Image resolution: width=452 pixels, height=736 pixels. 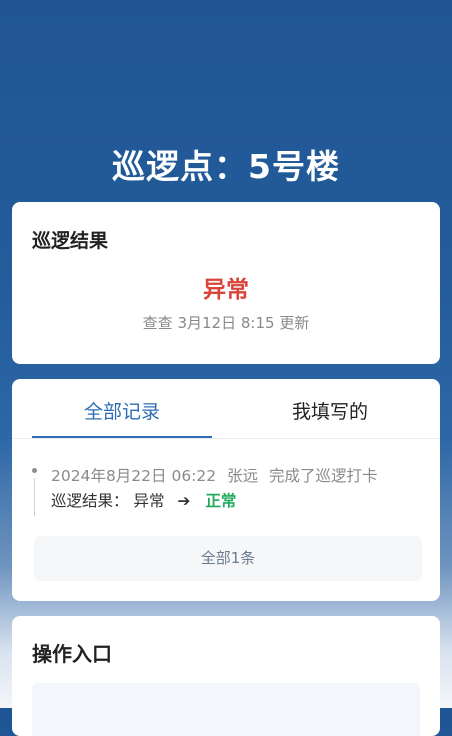 What do you see at coordinates (134, 476) in the screenshot?
I see `record-datetime: 2024年8月22日 06:22` at bounding box center [134, 476].